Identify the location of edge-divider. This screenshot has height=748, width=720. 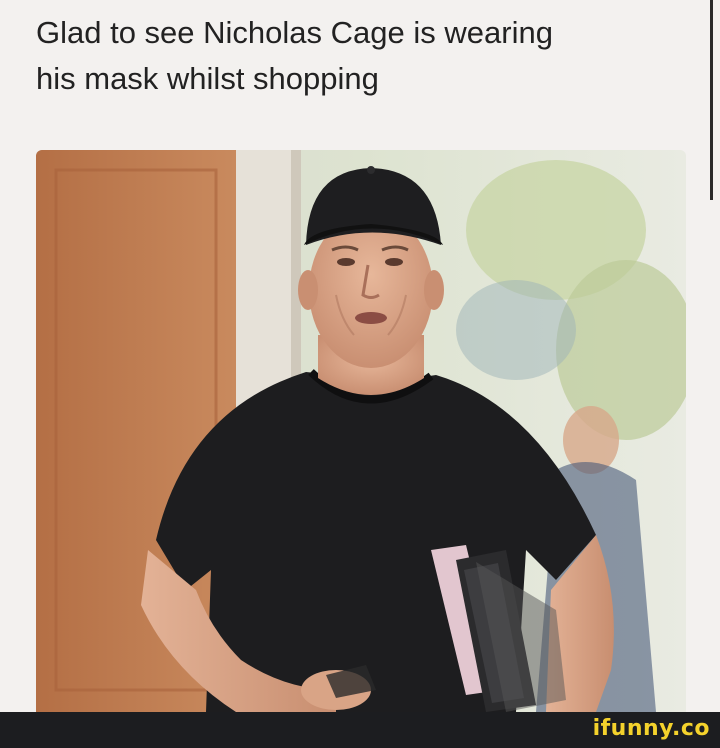
(711, 100).